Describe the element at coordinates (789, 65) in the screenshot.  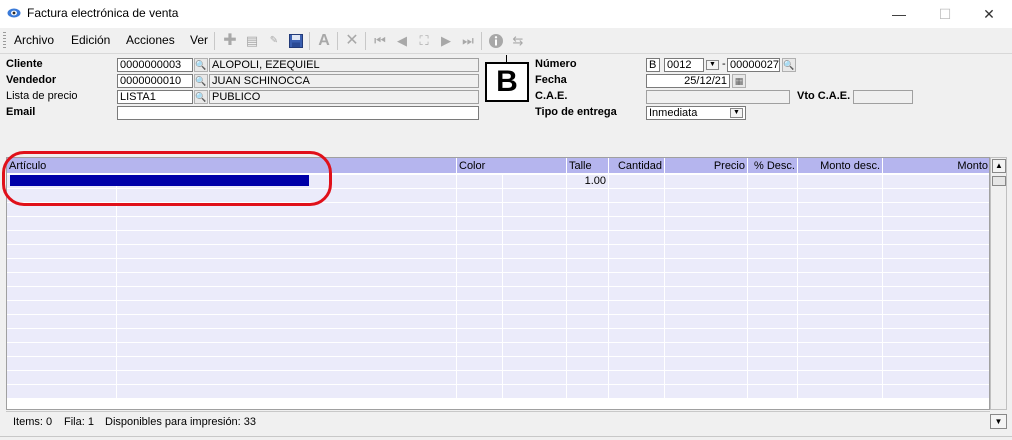
I see `numero-lookup-icon: 🔍` at that location.